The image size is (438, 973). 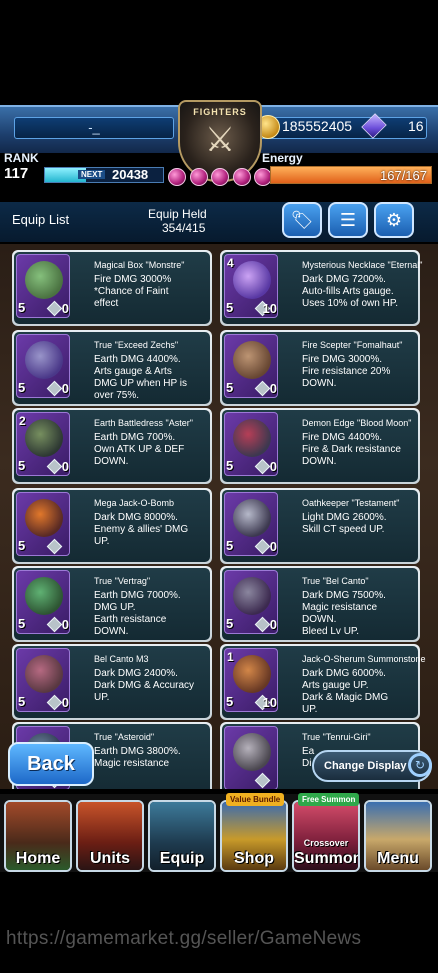 I want to click on nav-units: Units, so click(x=110, y=836).